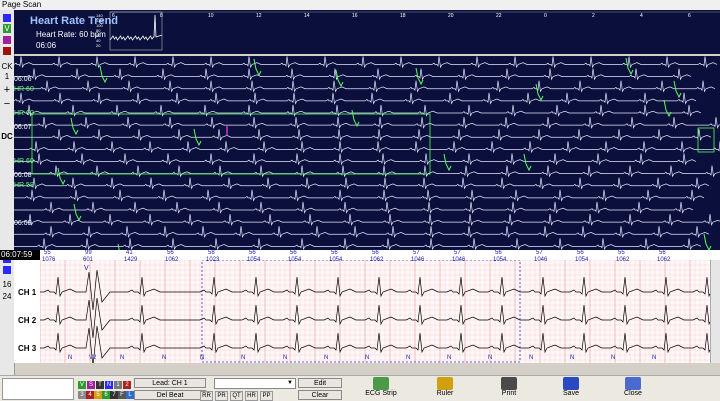  I want to click on lead-select-button: Lead: CH 1, so click(170, 383).